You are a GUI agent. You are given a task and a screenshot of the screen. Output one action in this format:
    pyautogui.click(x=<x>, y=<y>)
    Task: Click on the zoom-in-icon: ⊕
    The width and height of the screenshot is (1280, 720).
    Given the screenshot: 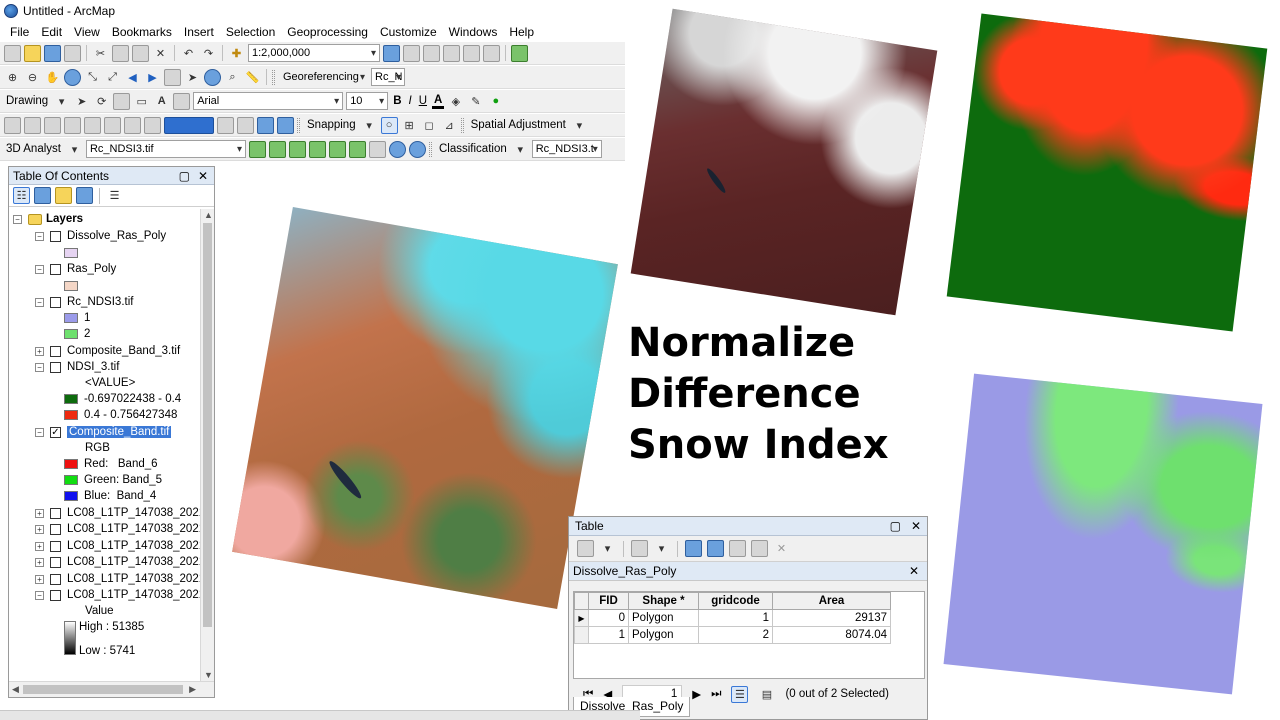 What is the action you would take?
    pyautogui.click(x=12, y=77)
    